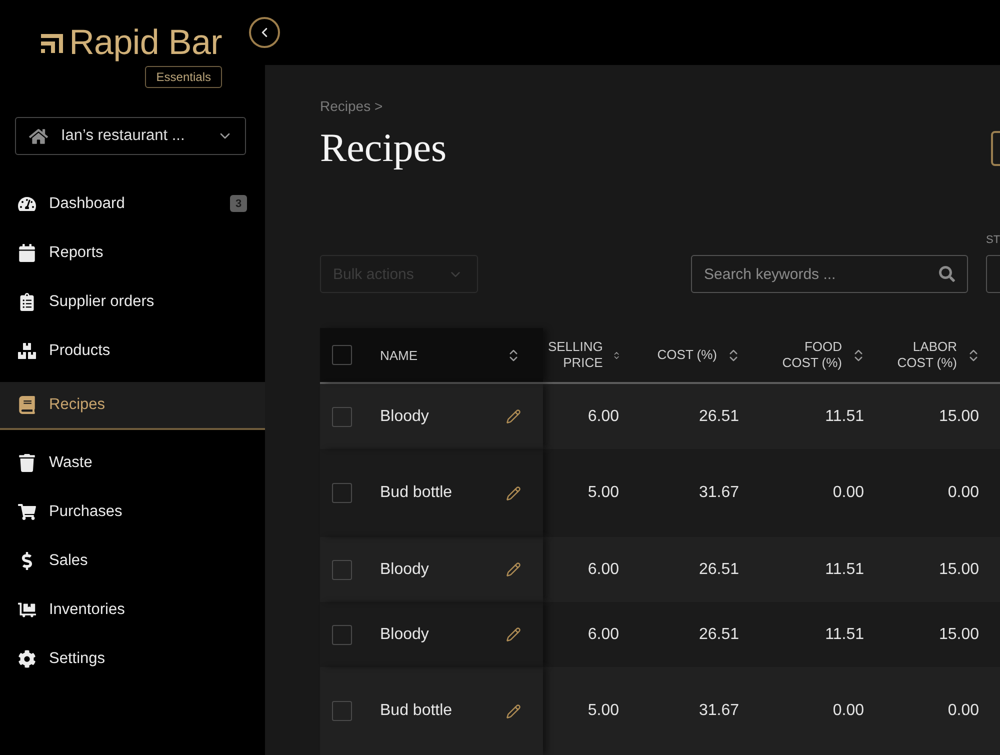  What do you see at coordinates (27, 253) in the screenshot?
I see `calendar-icon` at bounding box center [27, 253].